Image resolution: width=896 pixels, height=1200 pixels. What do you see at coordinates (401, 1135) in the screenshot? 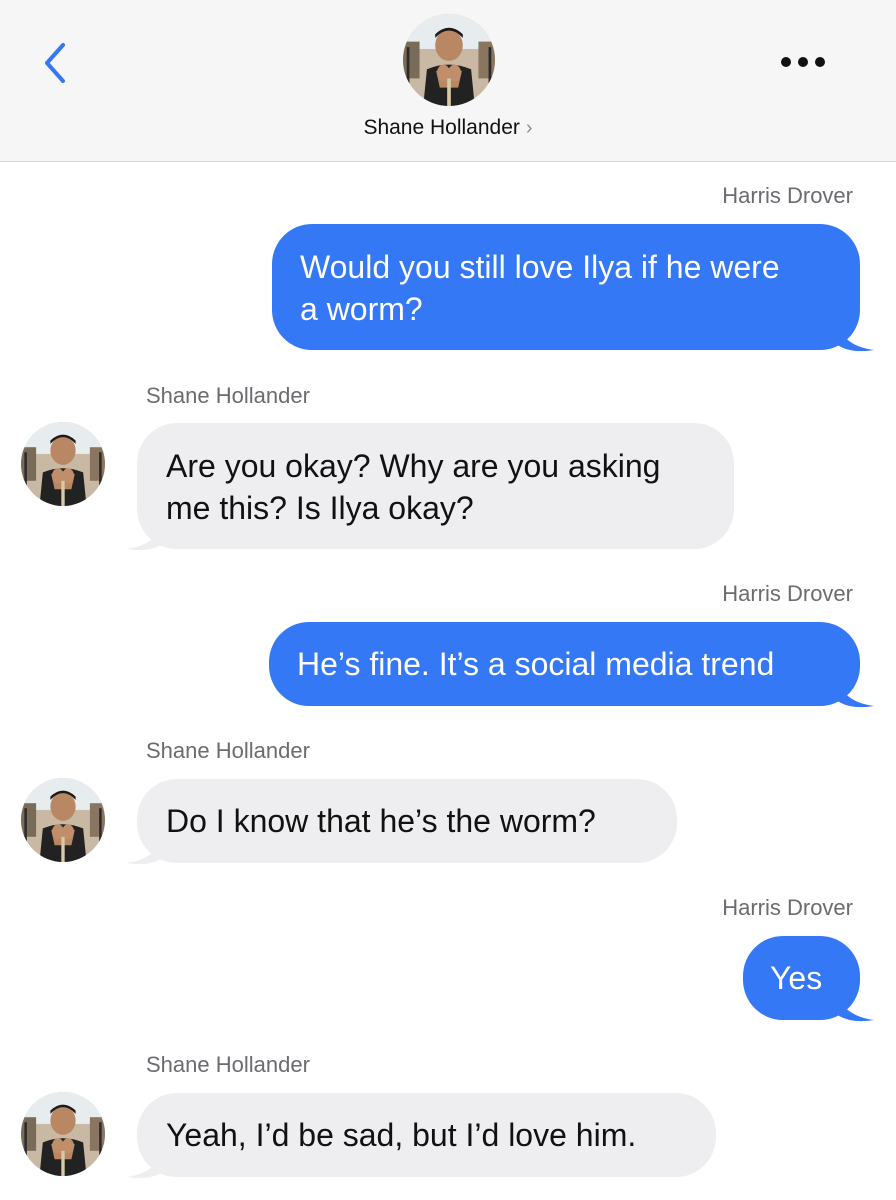
I see `message-line: Yeah, I’d be sad, but I’d love him.` at bounding box center [401, 1135].